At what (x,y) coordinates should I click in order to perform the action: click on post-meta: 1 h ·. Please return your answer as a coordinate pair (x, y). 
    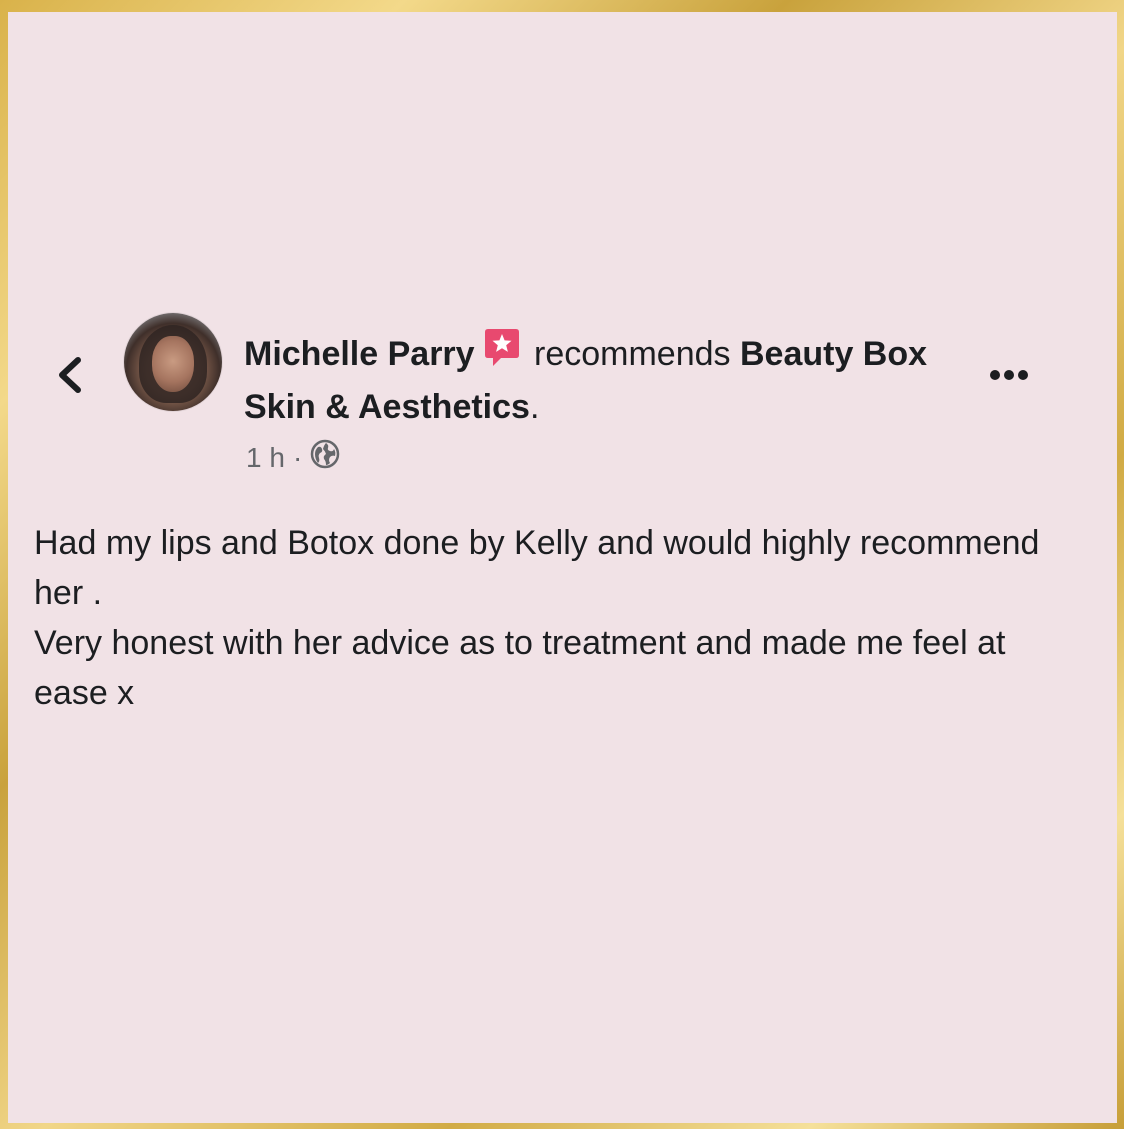
    Looking at the image, I should click on (293, 457).